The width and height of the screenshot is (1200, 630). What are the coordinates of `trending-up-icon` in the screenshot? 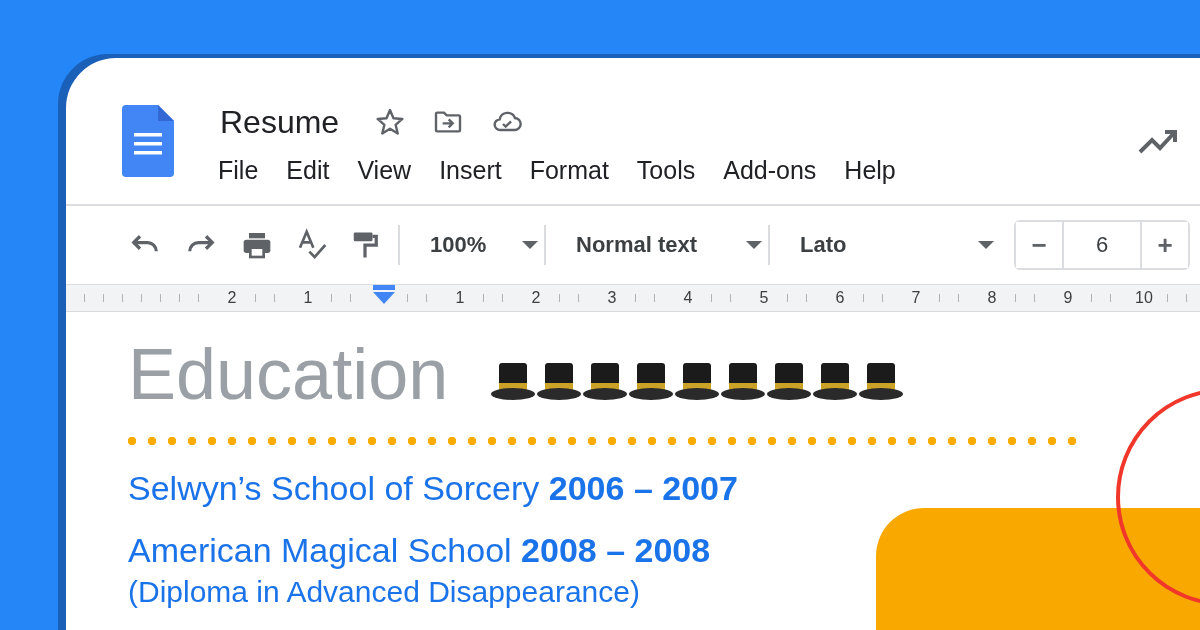 It's located at (1158, 141).